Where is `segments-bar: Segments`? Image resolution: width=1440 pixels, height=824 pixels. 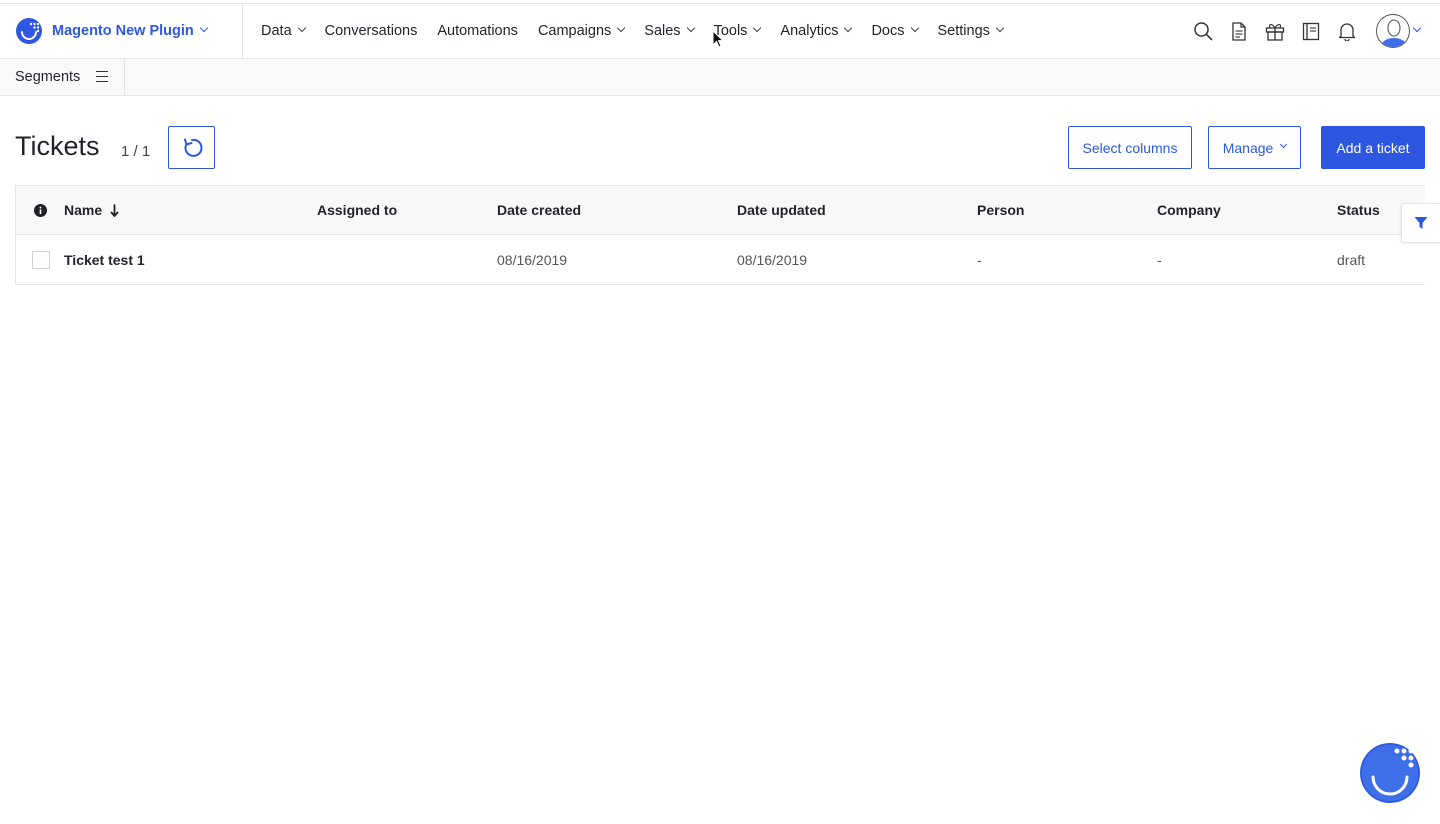 segments-bar: Segments is located at coordinates (720, 77).